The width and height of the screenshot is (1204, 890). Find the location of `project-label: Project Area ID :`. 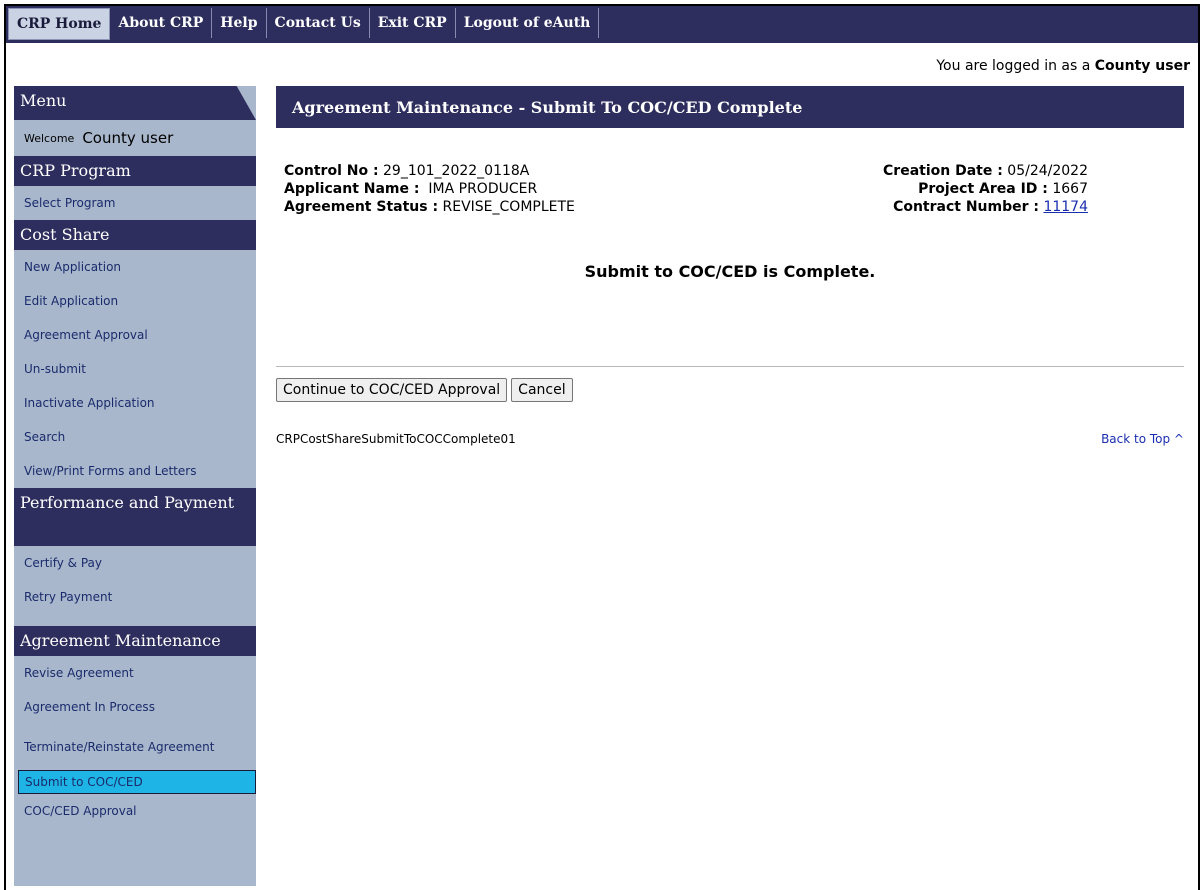

project-label: Project Area ID : is located at coordinates (983, 189).